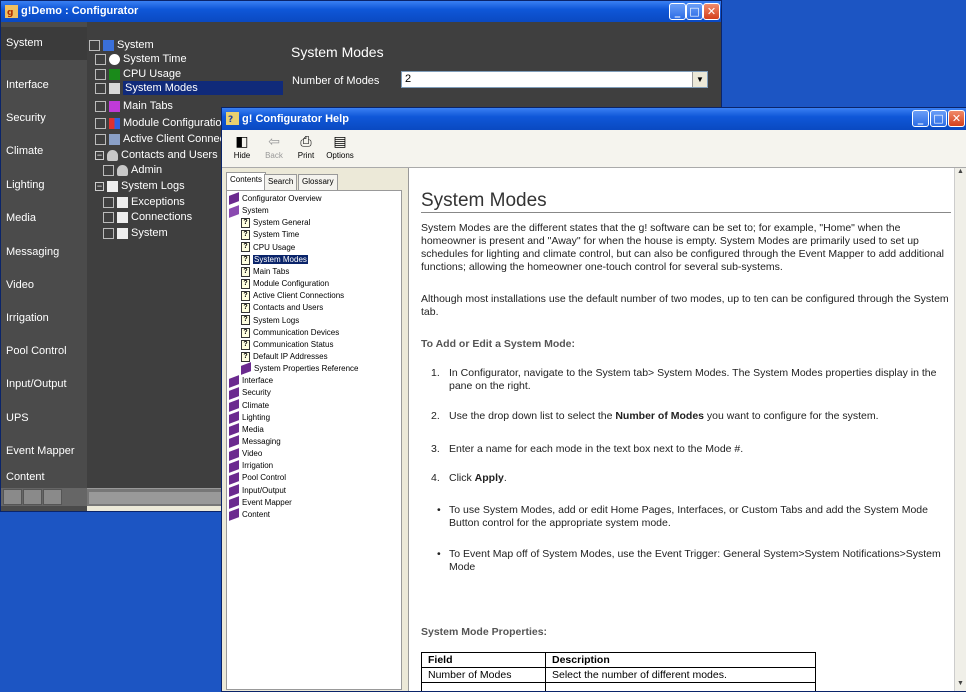 This screenshot has height=692, width=966. What do you see at coordinates (249, 515) in the screenshot?
I see `toc-item: Content` at bounding box center [249, 515].